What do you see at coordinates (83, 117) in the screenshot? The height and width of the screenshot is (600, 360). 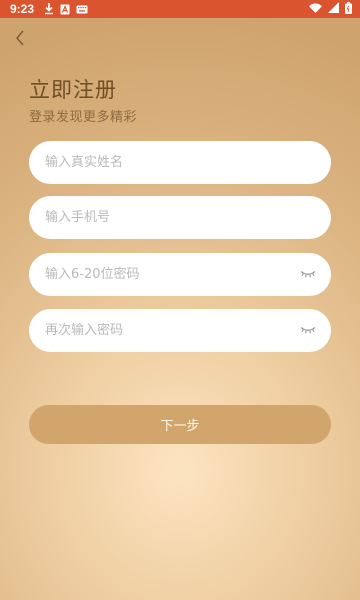 I see `page-subtitle: 登录发现更多精彩` at bounding box center [83, 117].